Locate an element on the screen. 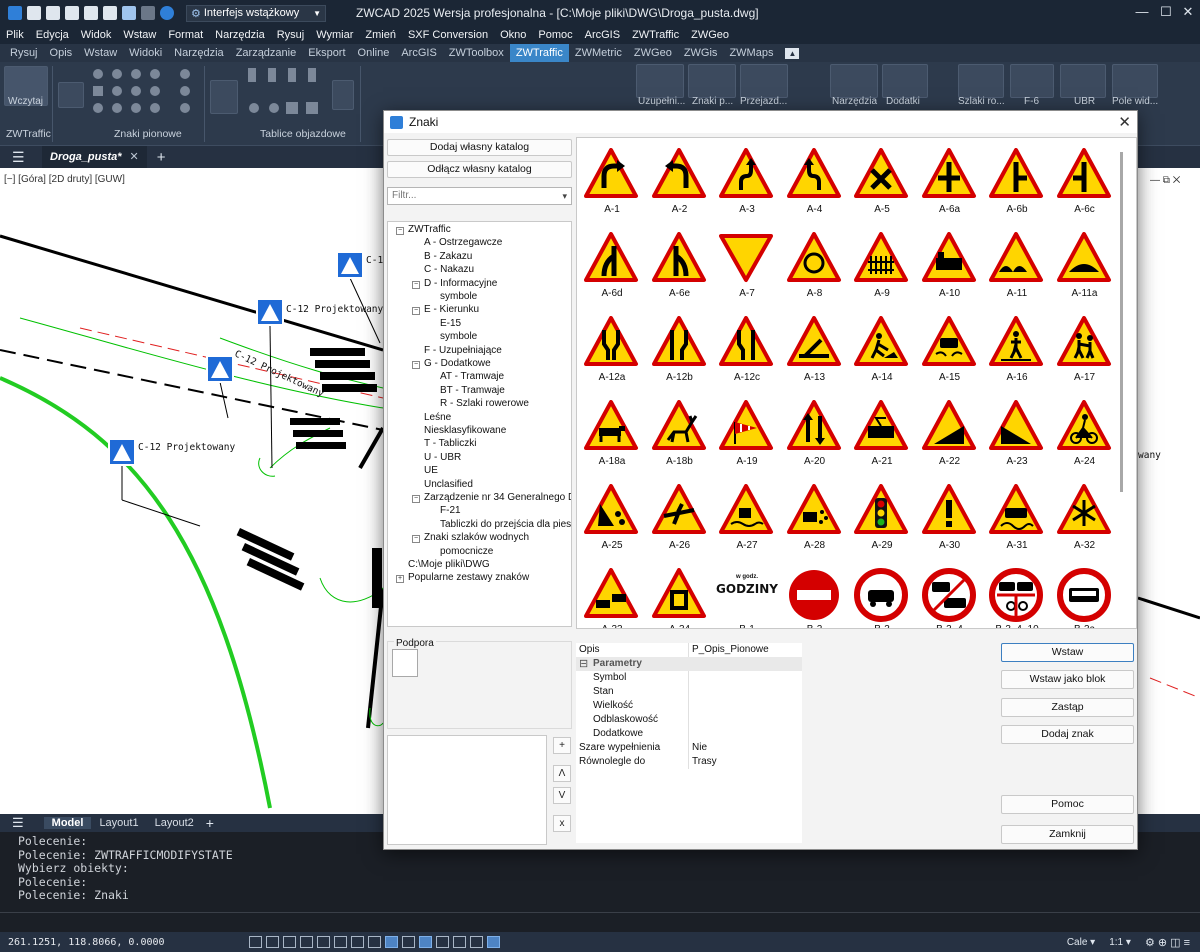 Image resolution: width=1200 pixels, height=952 pixels. print-icon is located at coordinates (110, 13).